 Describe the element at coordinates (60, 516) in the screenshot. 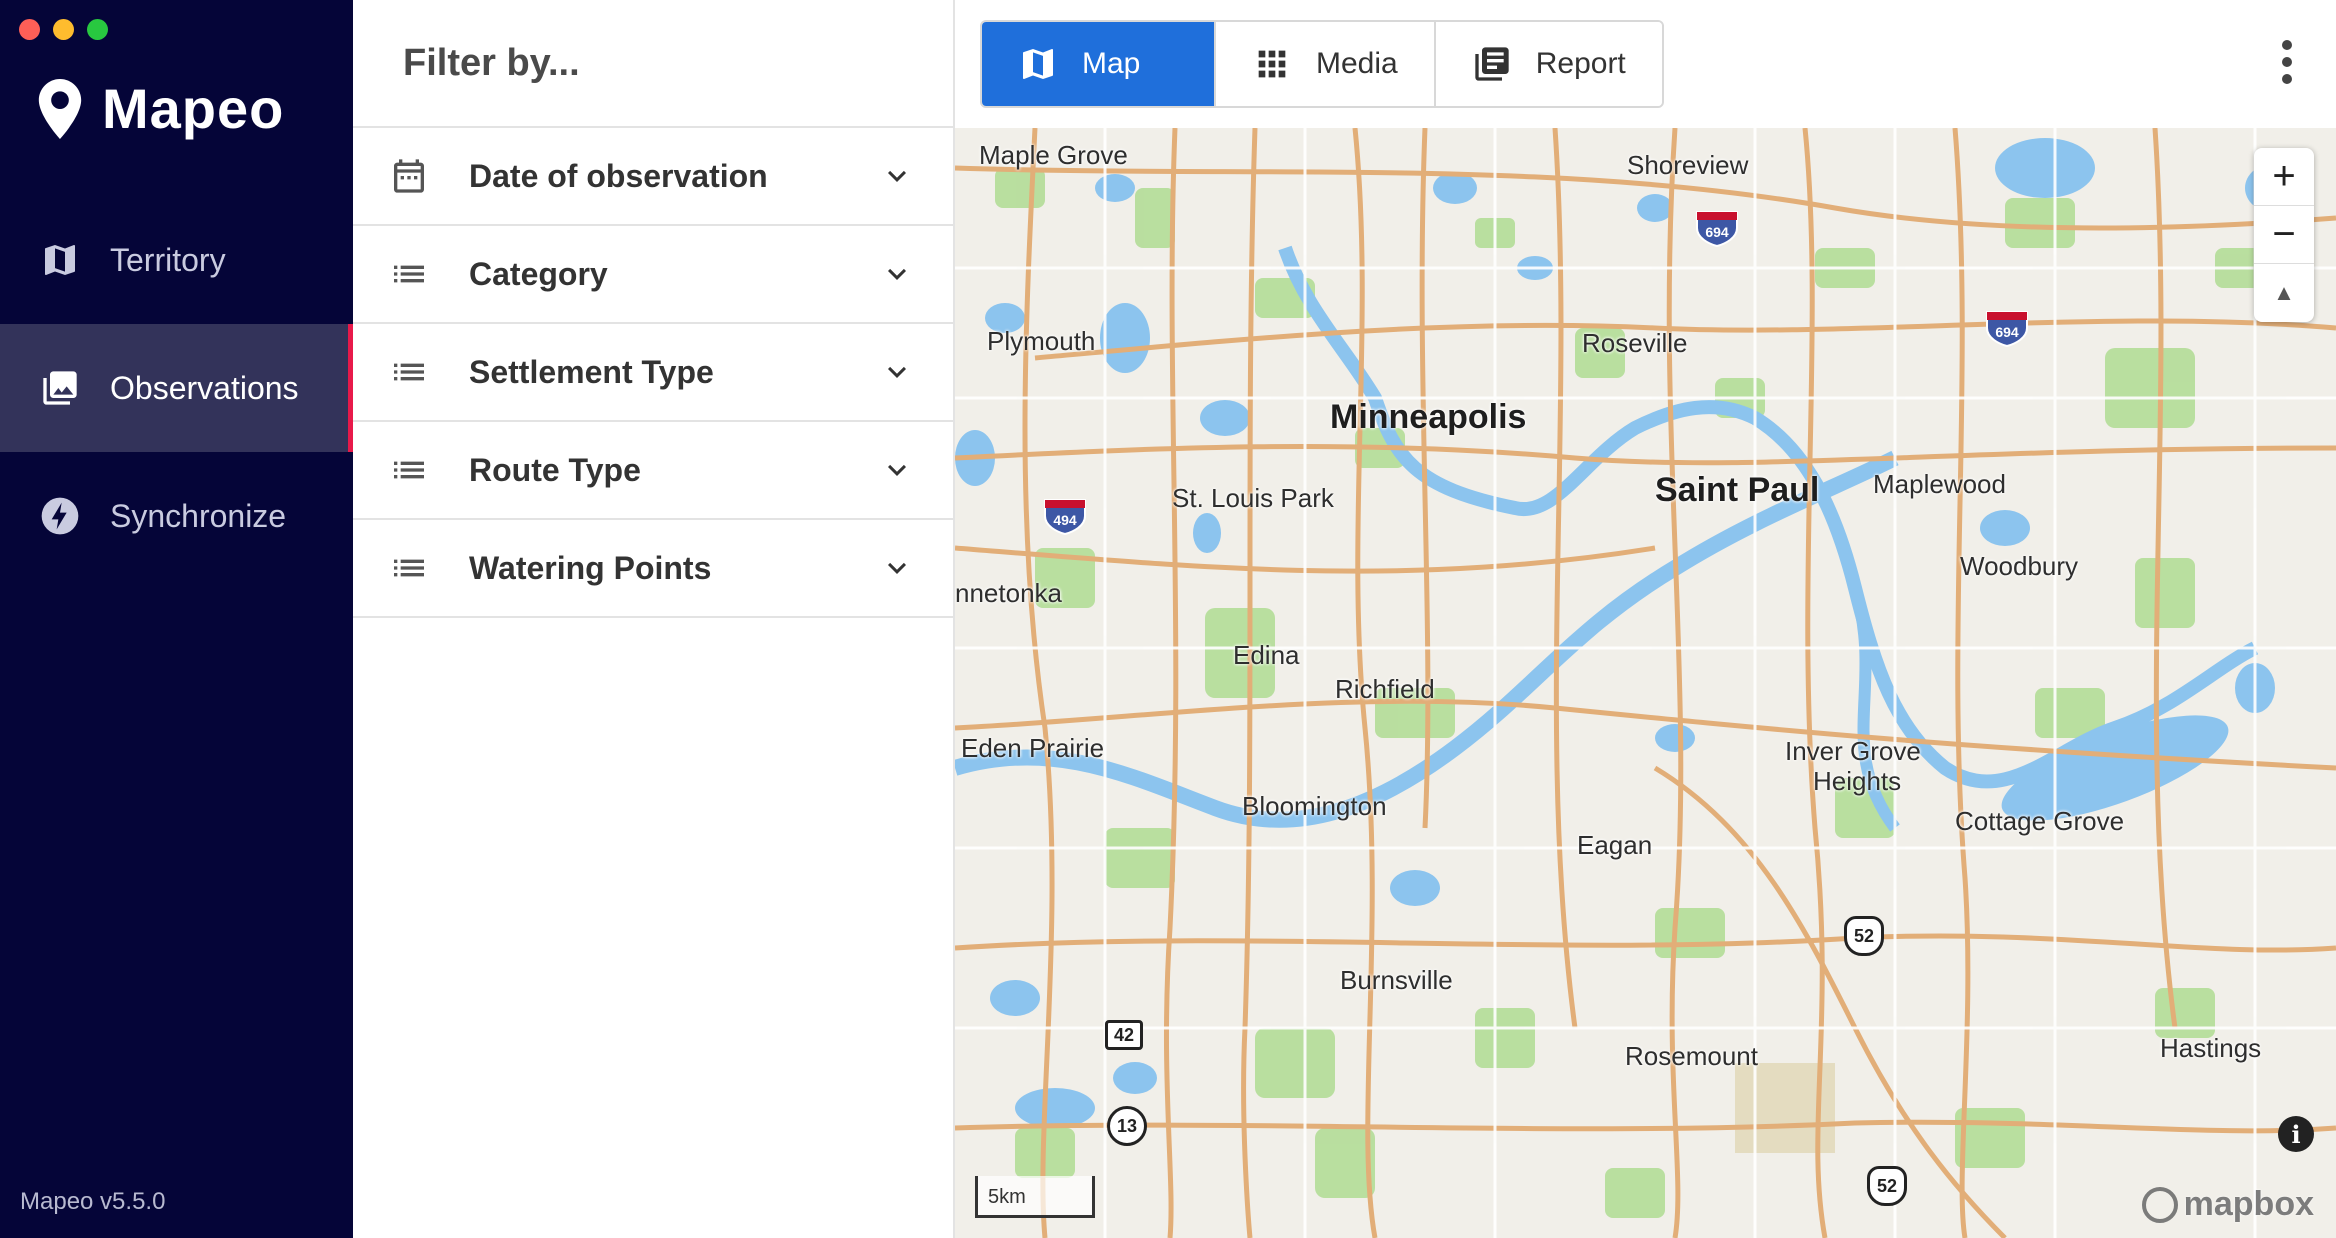

I see `bolt-icon` at that location.